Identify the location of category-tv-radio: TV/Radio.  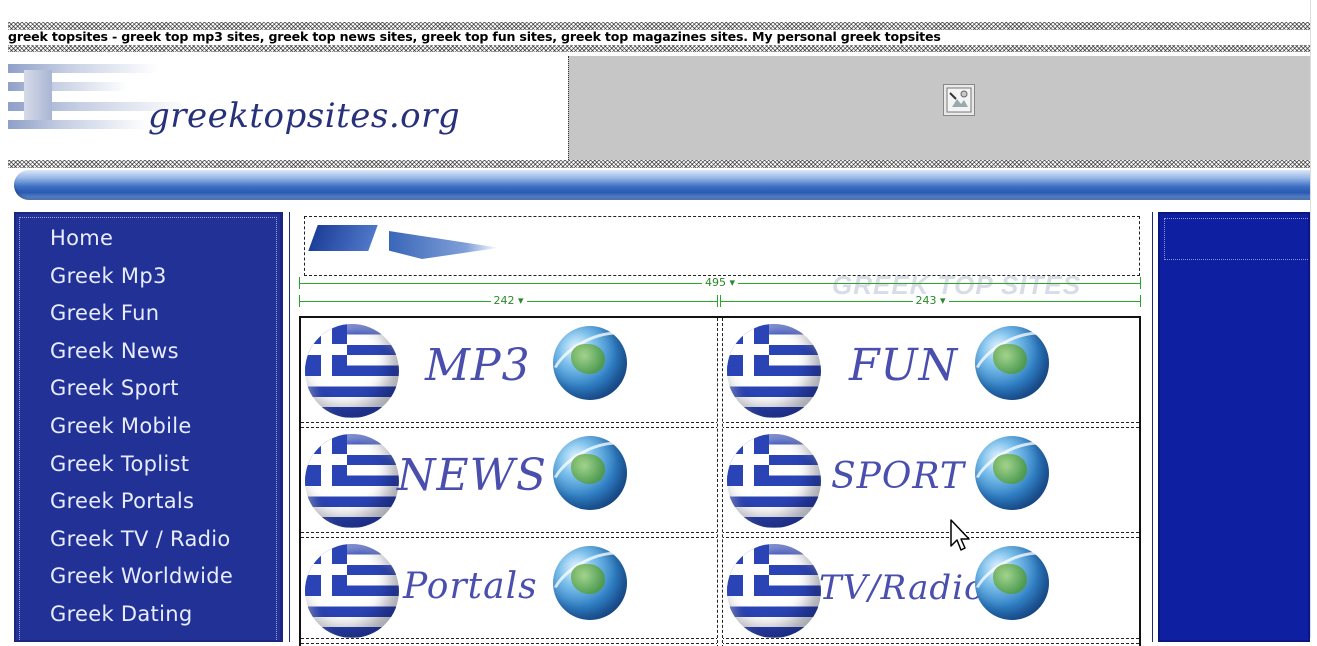
(931, 590).